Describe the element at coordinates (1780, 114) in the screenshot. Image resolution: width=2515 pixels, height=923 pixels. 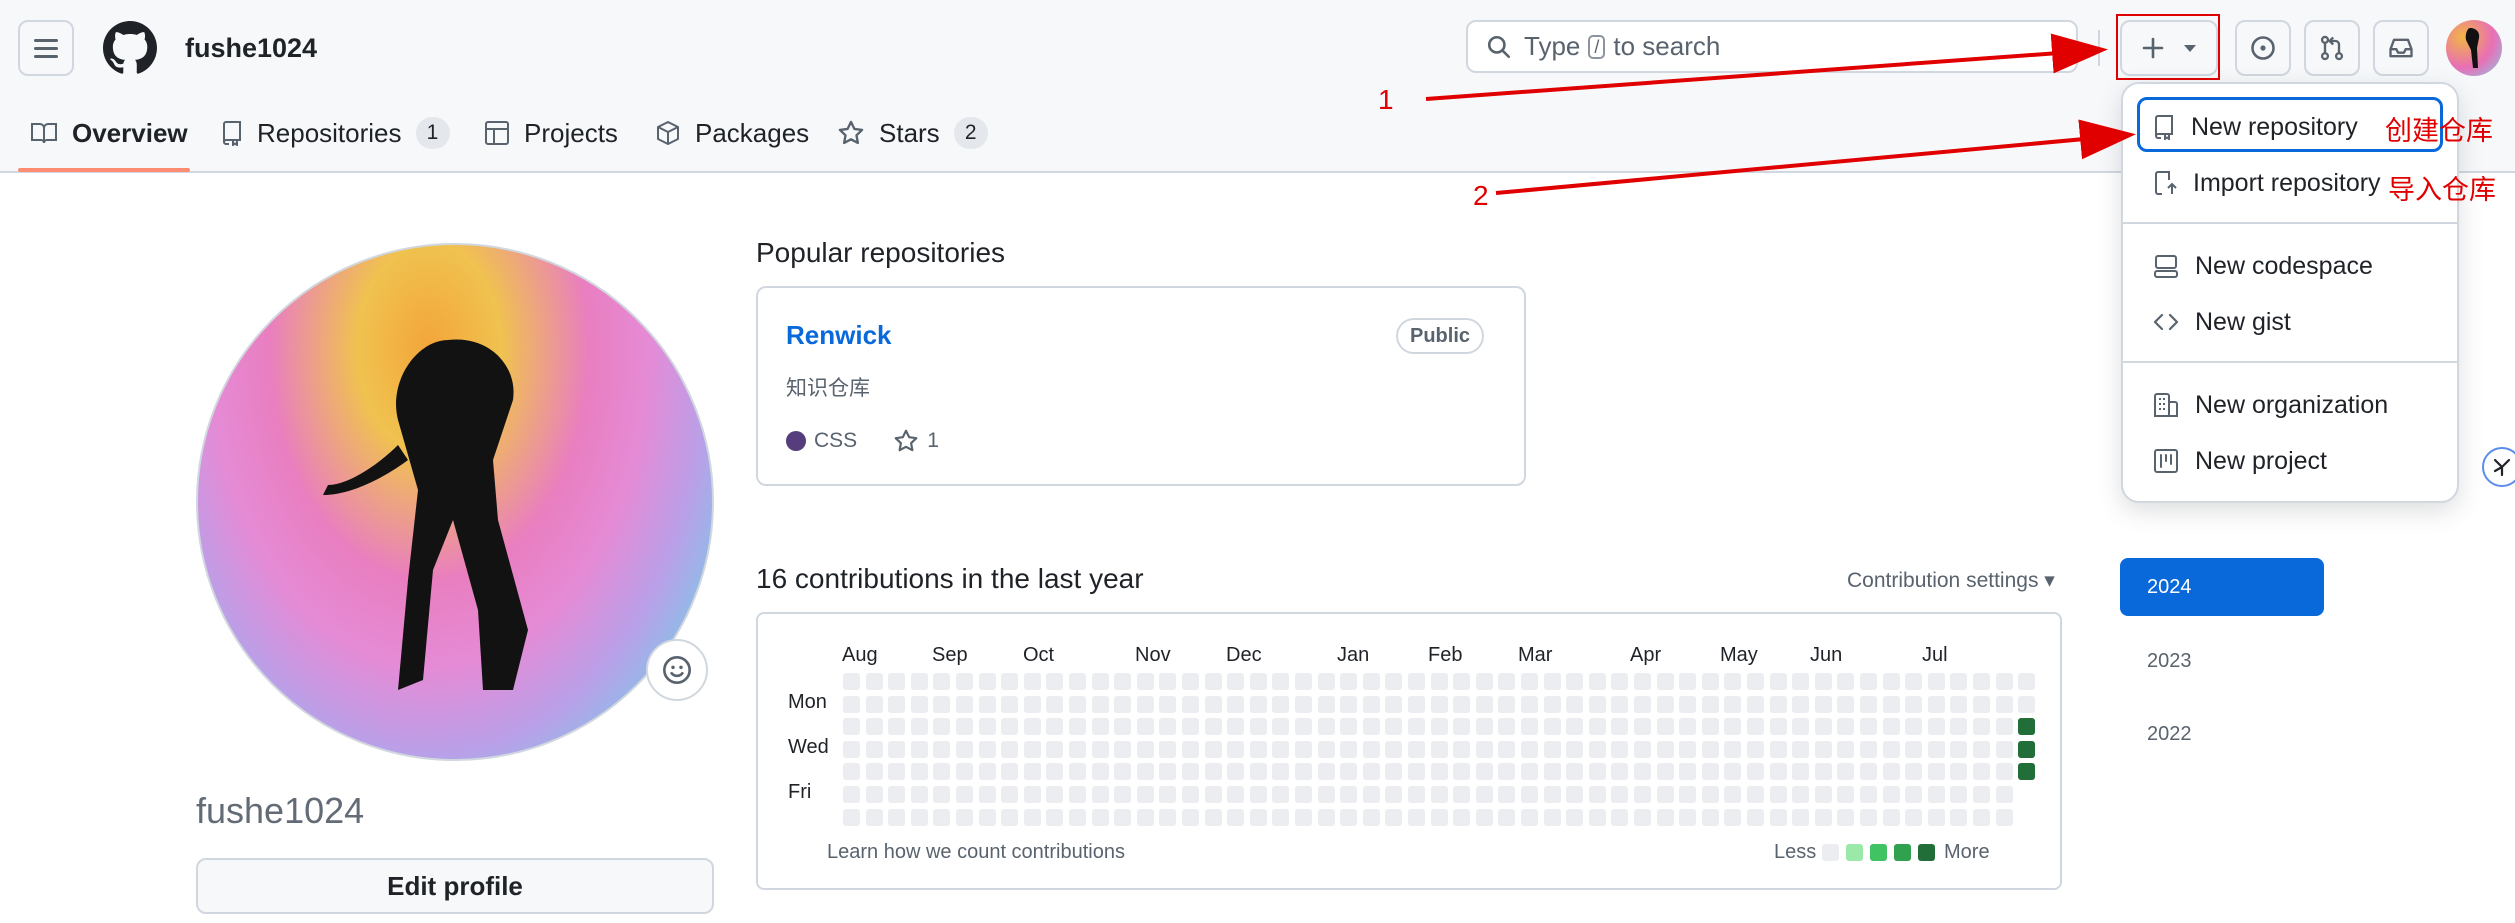
I see `annotation-arrows` at that location.